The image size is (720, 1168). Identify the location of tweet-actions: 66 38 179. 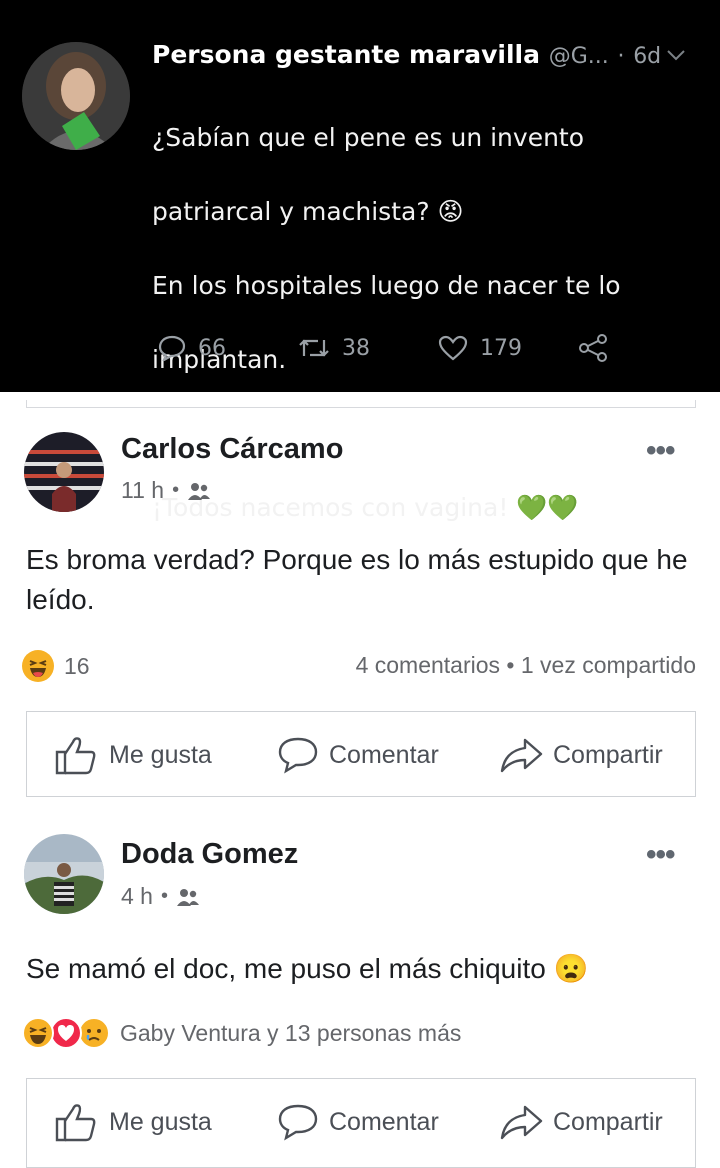
(387, 348).